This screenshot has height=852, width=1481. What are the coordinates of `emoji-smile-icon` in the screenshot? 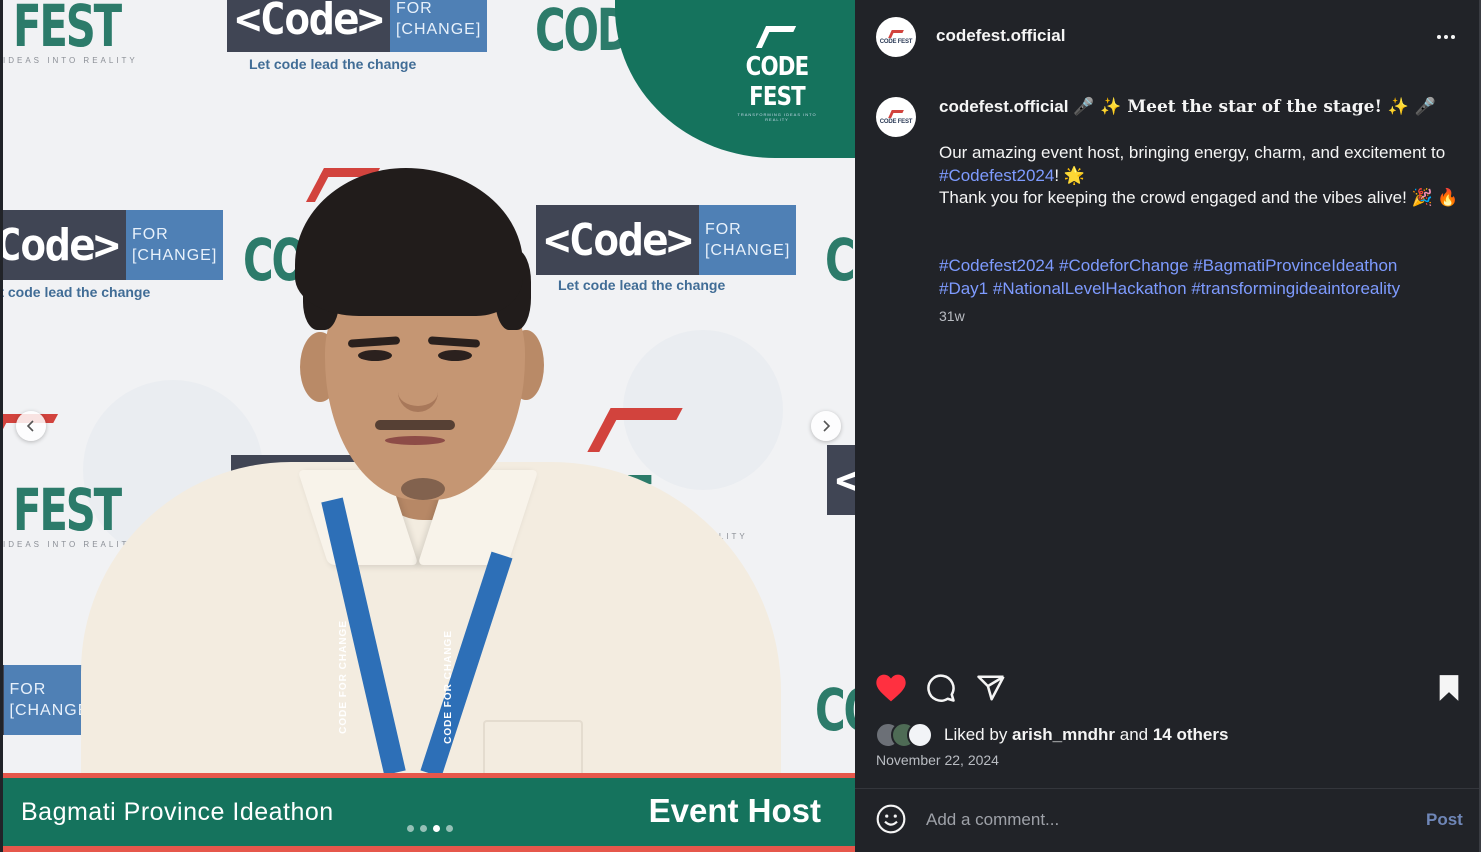 It's located at (891, 819).